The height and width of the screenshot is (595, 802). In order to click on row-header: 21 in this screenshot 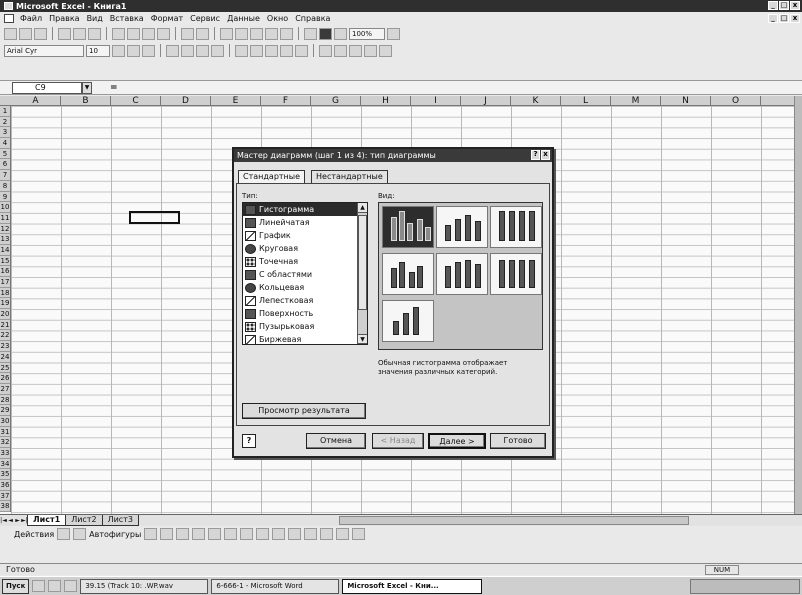, I will do `click(5, 325)`.